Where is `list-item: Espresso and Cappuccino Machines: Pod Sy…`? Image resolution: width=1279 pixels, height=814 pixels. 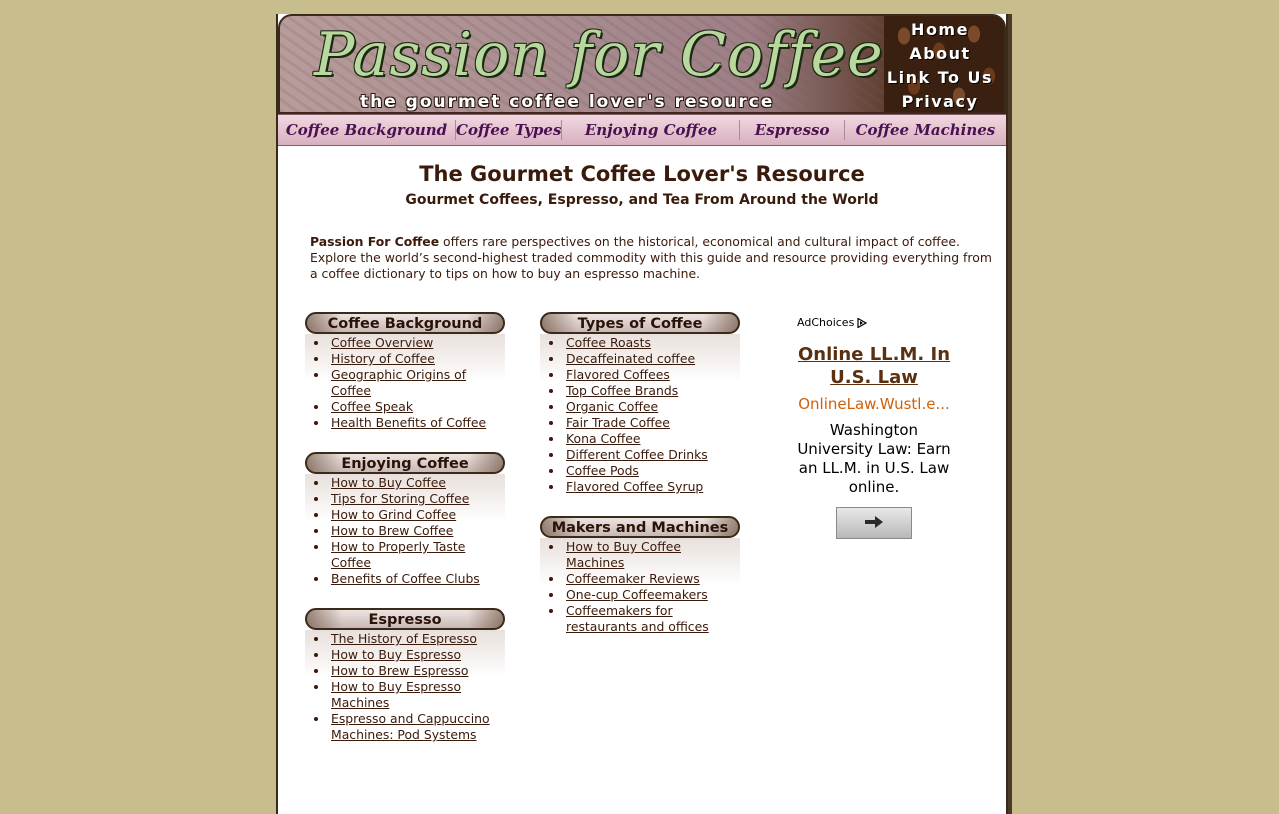 list-item: Espresso and Cappuccino Machines: Pod Sy… is located at coordinates (417, 727).